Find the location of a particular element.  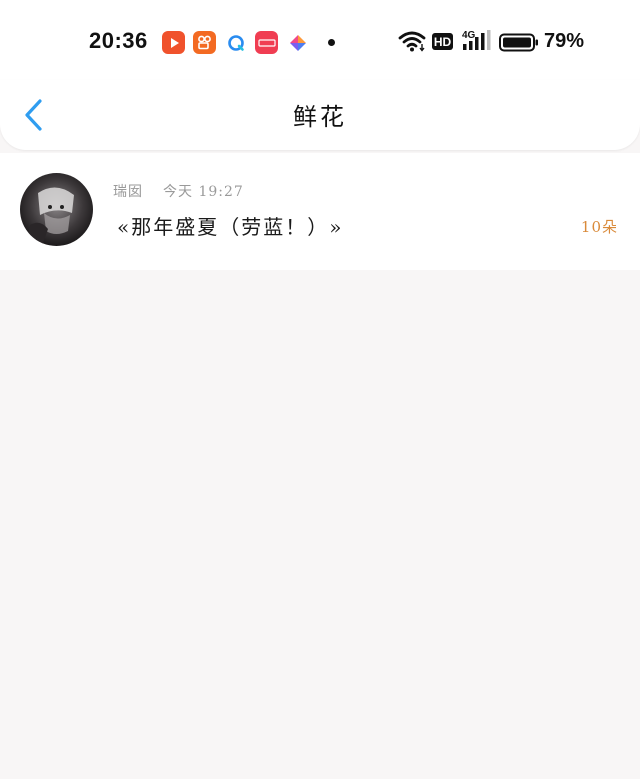

video-app-icon is located at coordinates (173, 42).